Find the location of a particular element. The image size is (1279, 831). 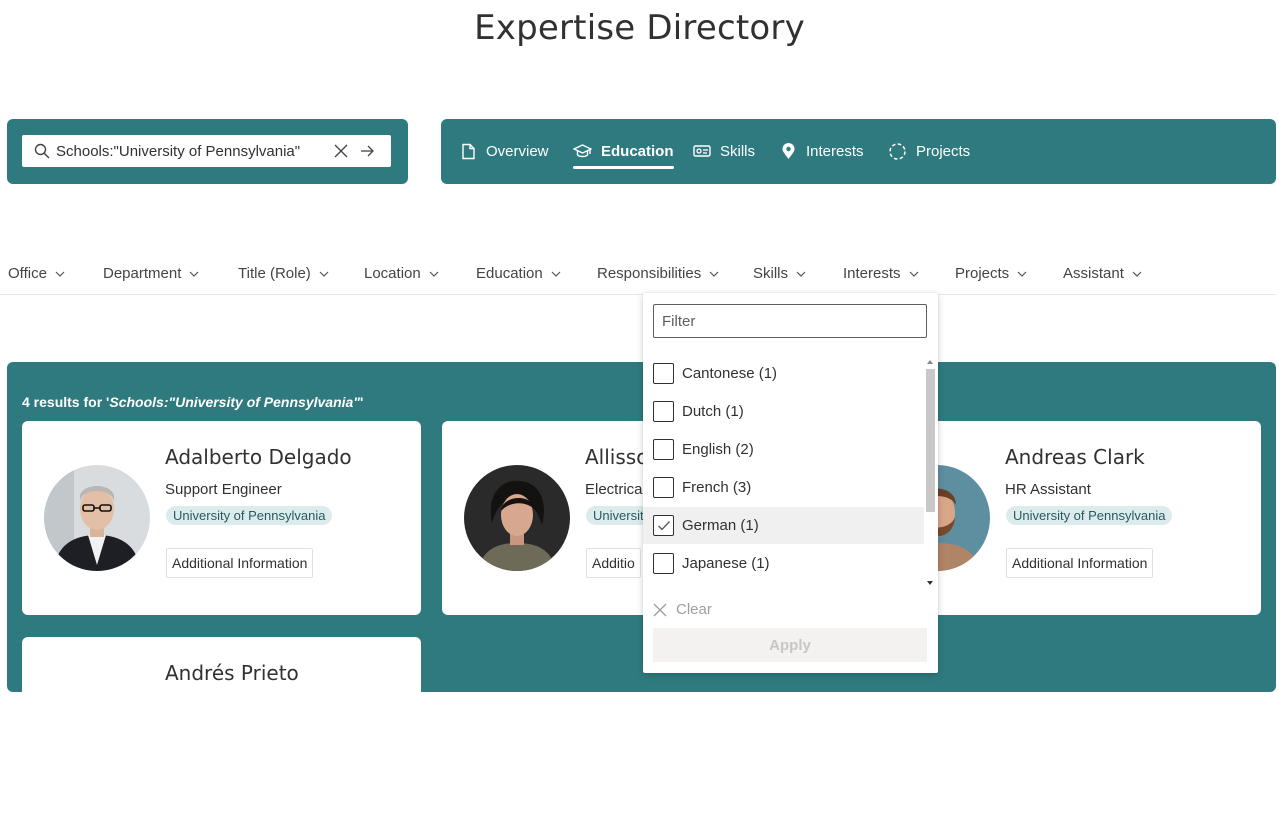

dropdown-option: French (3) is located at coordinates (783, 487).